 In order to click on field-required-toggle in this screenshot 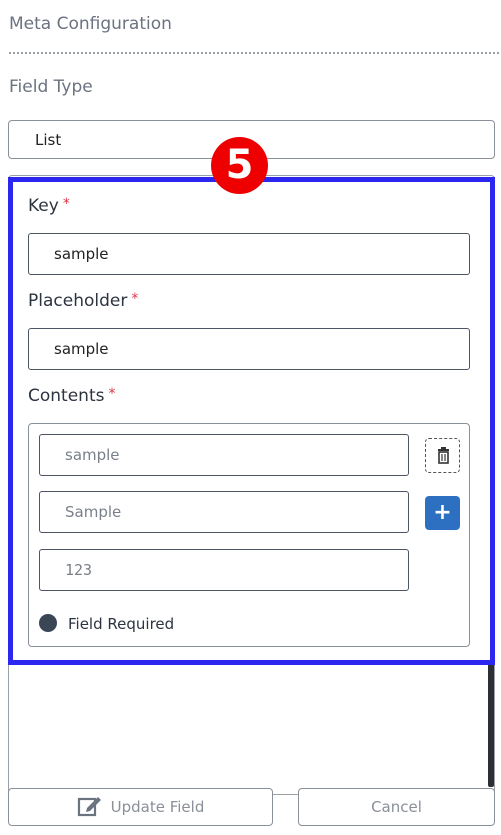, I will do `click(48, 623)`.